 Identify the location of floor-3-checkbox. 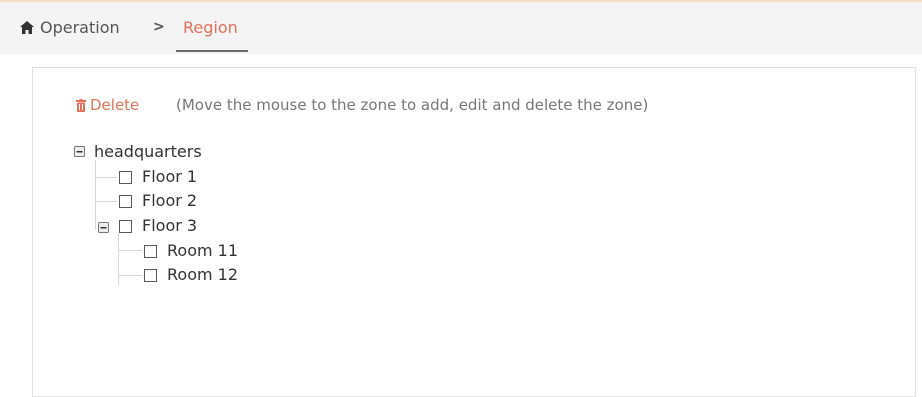
(125, 226).